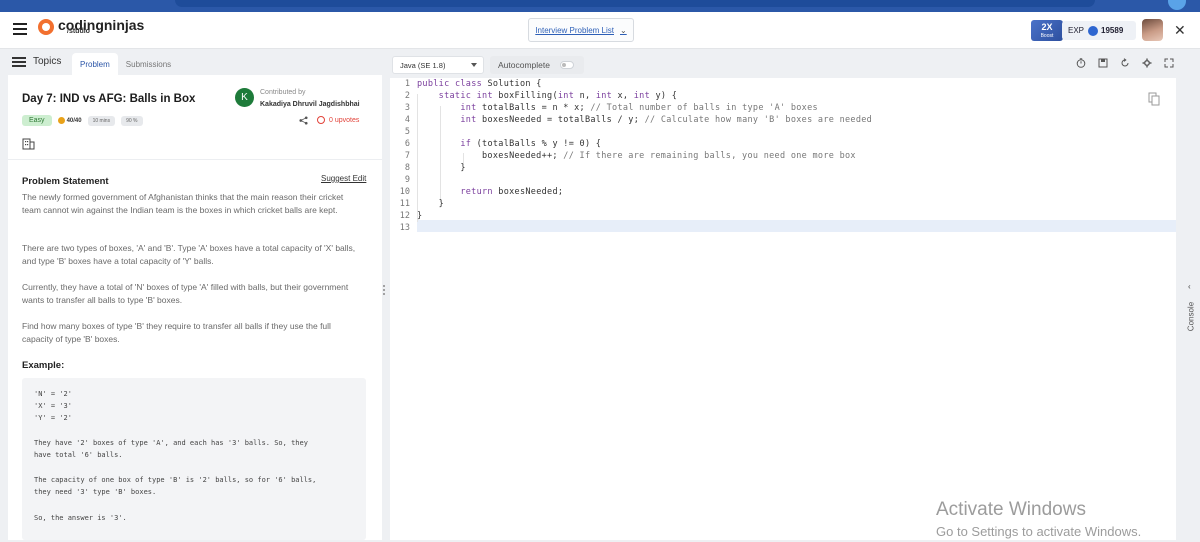 The image size is (1200, 542). What do you see at coordinates (1169, 63) in the screenshot?
I see `fullscreen-icon` at bounding box center [1169, 63].